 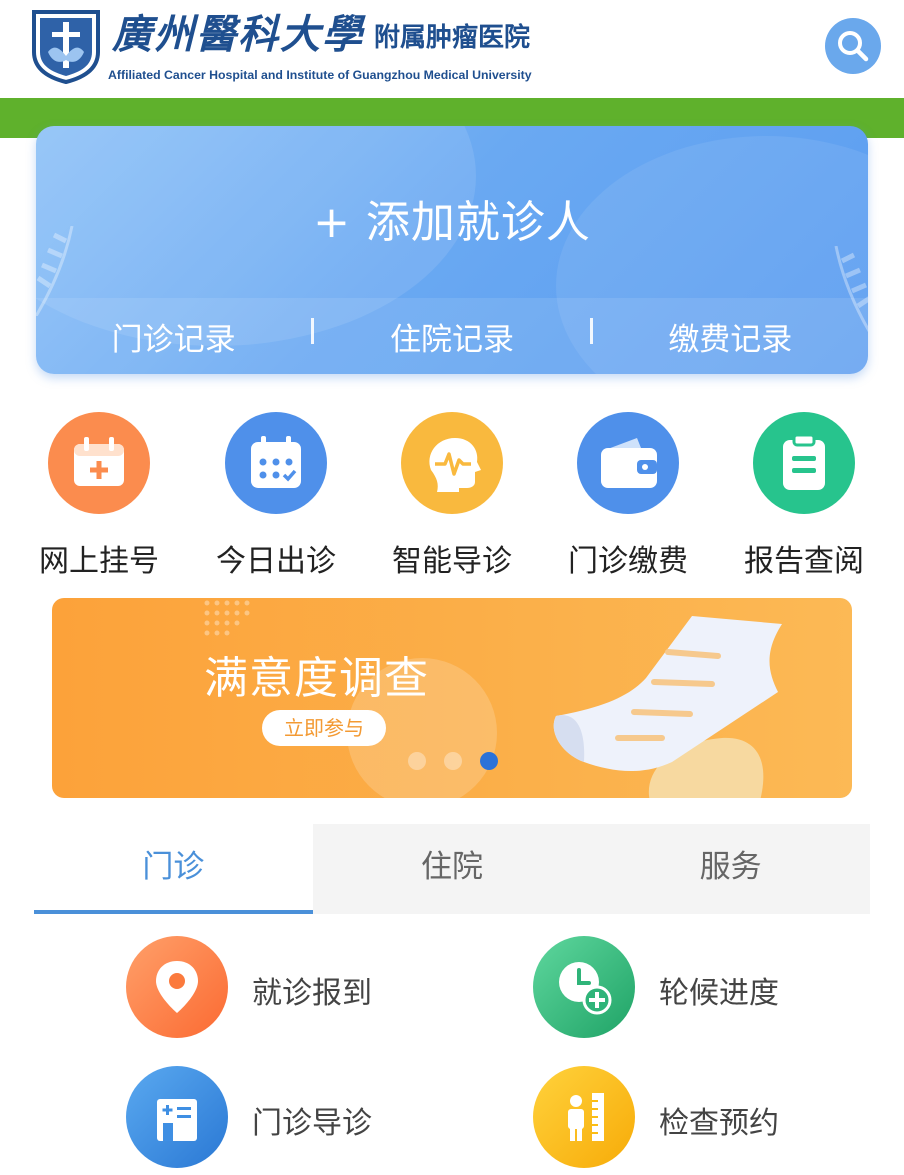 I want to click on search-button, so click(x=853, y=46).